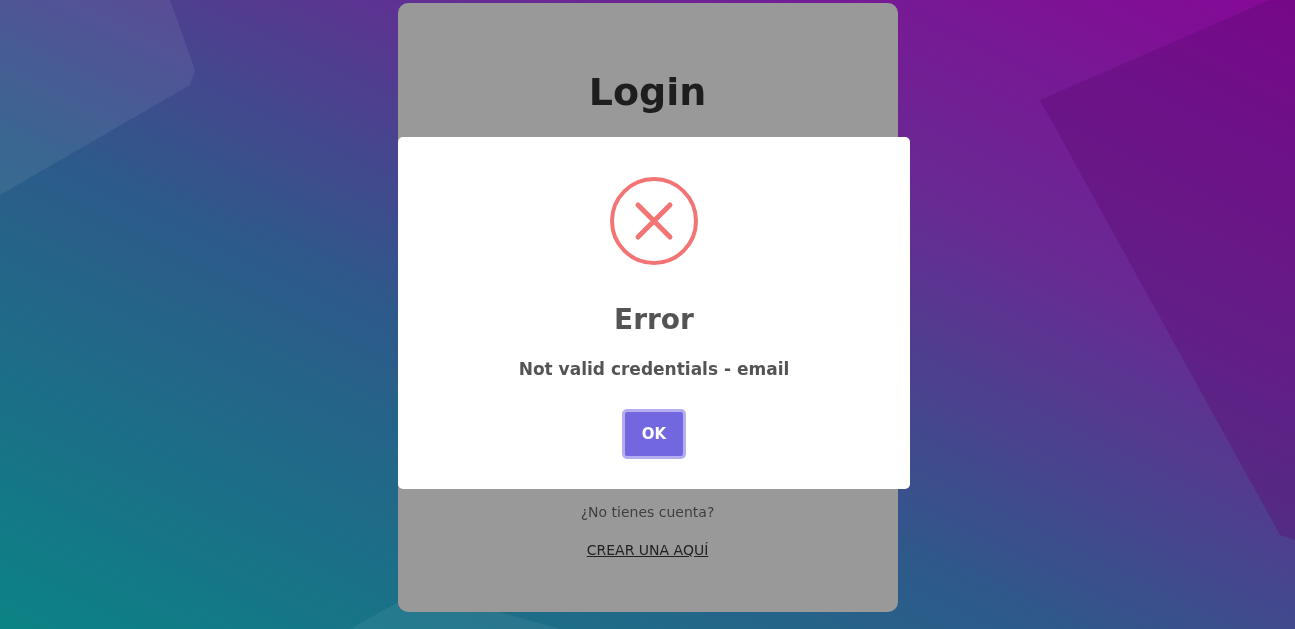  What do you see at coordinates (654, 369) in the screenshot?
I see `dialog-message: Not valid credentials - email` at bounding box center [654, 369].